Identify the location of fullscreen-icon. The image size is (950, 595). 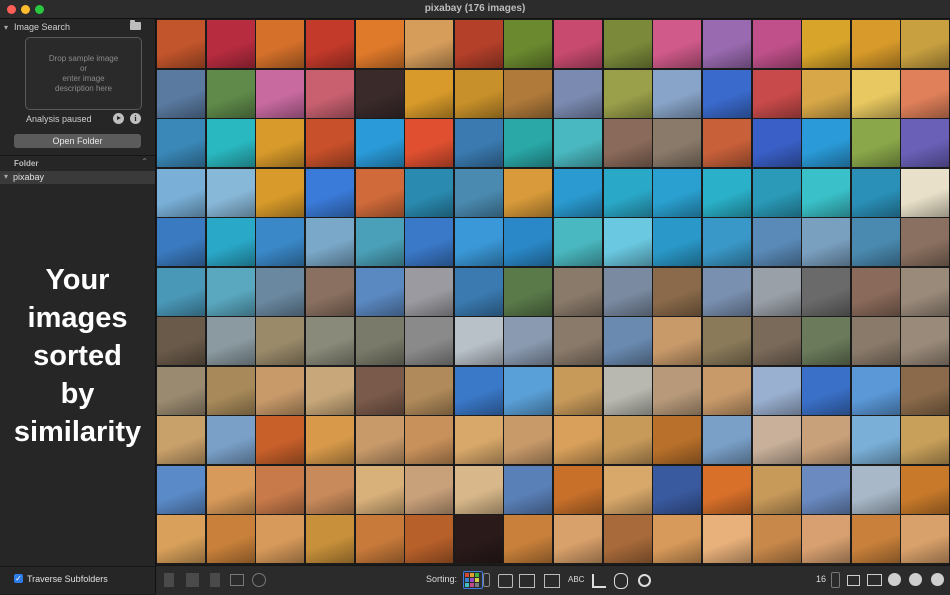
(874, 580).